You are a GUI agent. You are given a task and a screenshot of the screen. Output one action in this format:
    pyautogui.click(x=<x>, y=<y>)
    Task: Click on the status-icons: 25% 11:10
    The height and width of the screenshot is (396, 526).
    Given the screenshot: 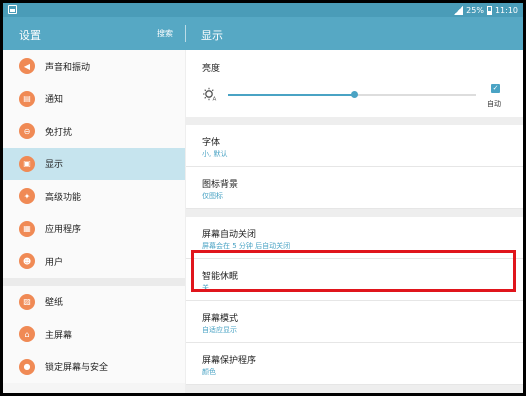 What is the action you would take?
    pyautogui.click(x=486, y=10)
    